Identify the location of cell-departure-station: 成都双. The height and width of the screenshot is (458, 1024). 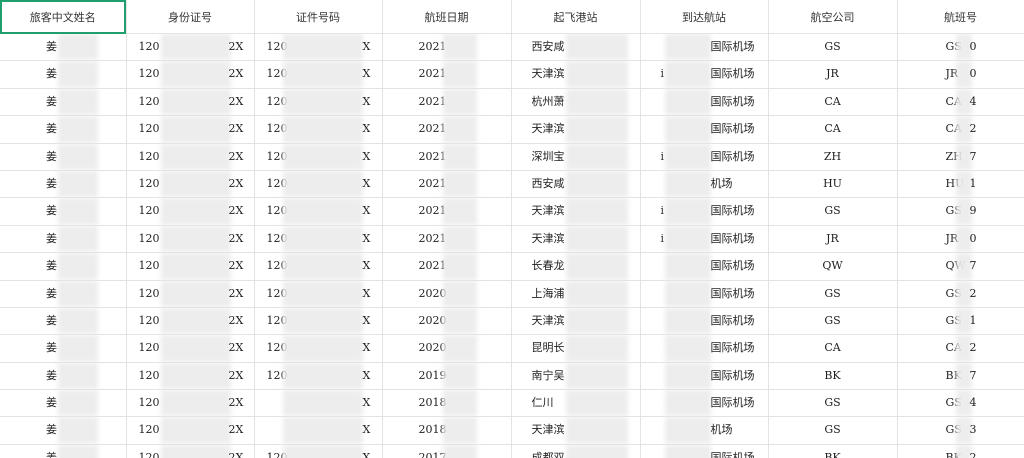
(576, 451).